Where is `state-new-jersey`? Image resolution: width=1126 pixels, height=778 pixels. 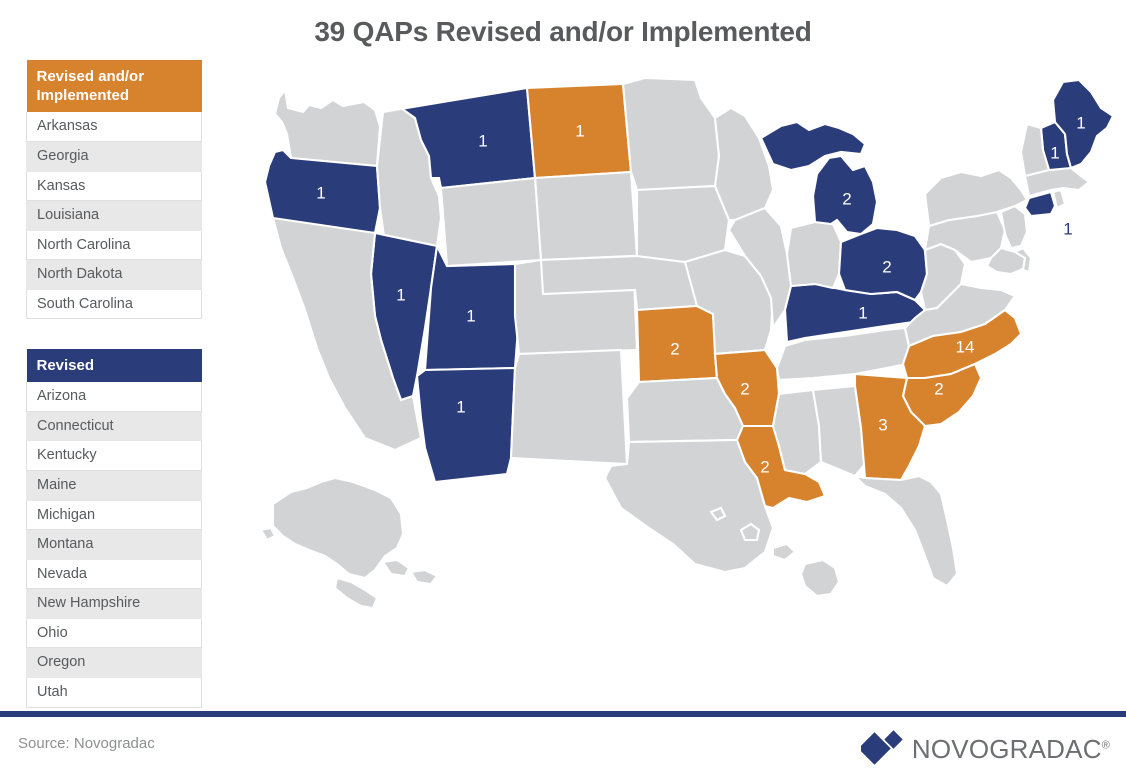 state-new-jersey is located at coordinates (1014, 227).